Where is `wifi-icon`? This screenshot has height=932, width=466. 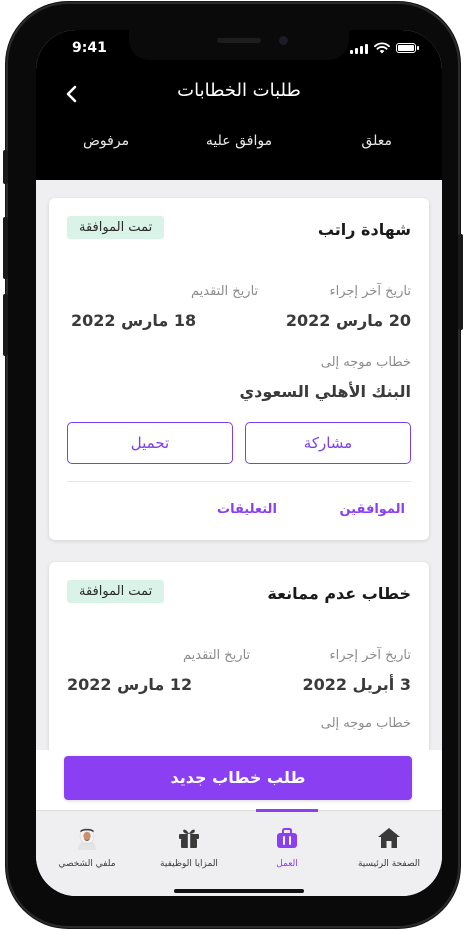 wifi-icon is located at coordinates (382, 48).